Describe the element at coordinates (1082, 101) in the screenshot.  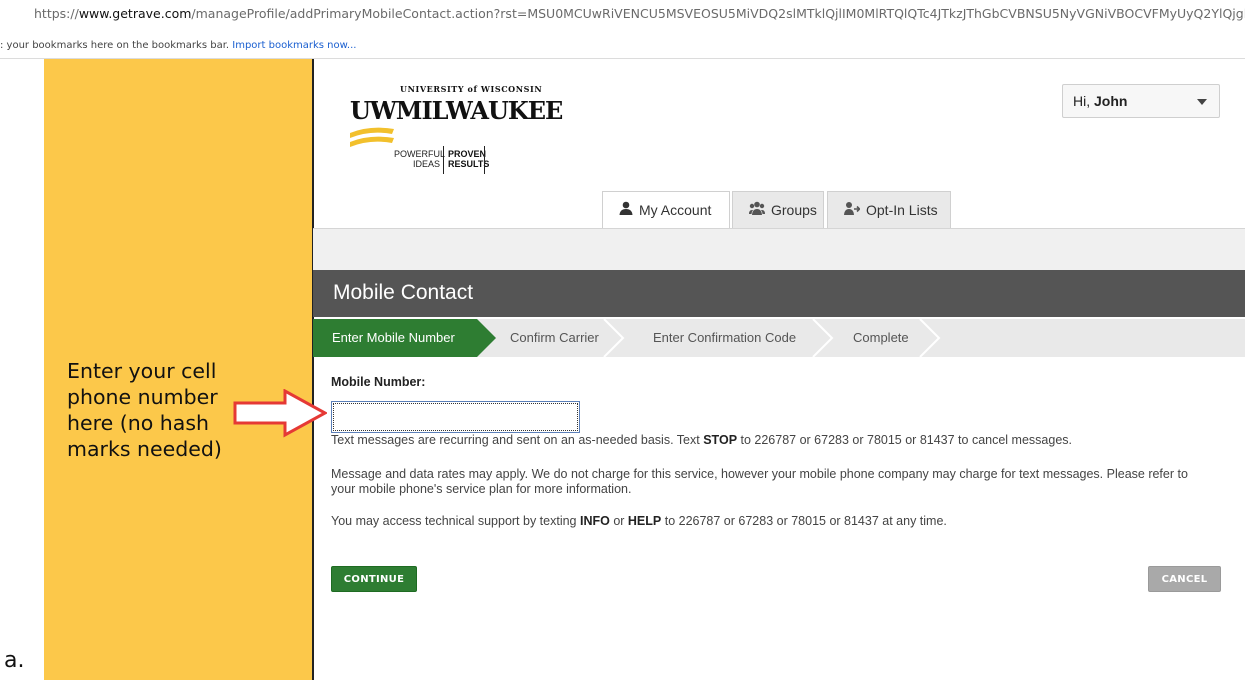
I see `user-greeting: Hi,` at that location.